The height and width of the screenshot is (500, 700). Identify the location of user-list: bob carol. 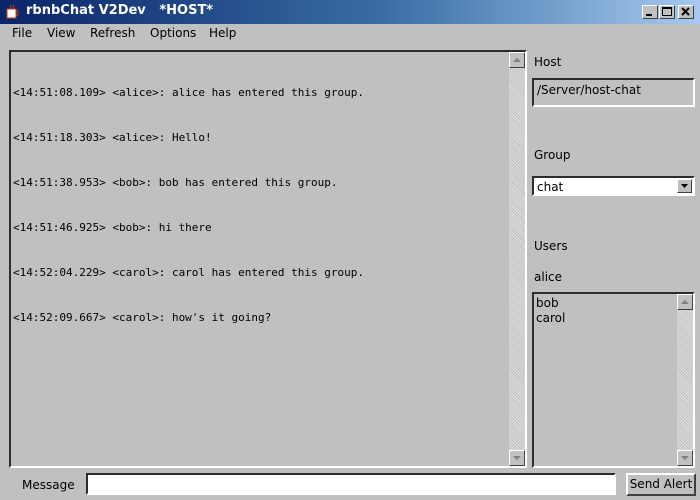
(613, 380).